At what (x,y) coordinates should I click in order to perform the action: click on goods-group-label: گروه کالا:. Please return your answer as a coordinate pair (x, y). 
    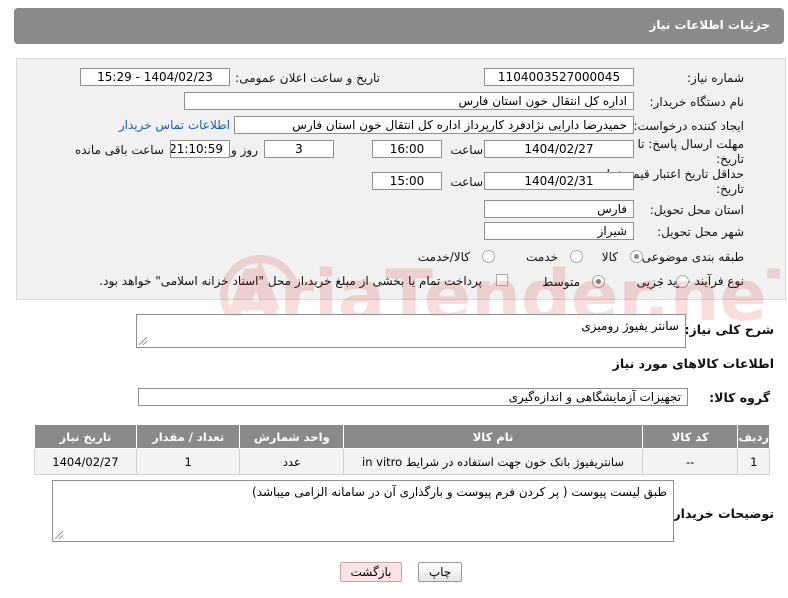
    Looking at the image, I should click on (739, 397).